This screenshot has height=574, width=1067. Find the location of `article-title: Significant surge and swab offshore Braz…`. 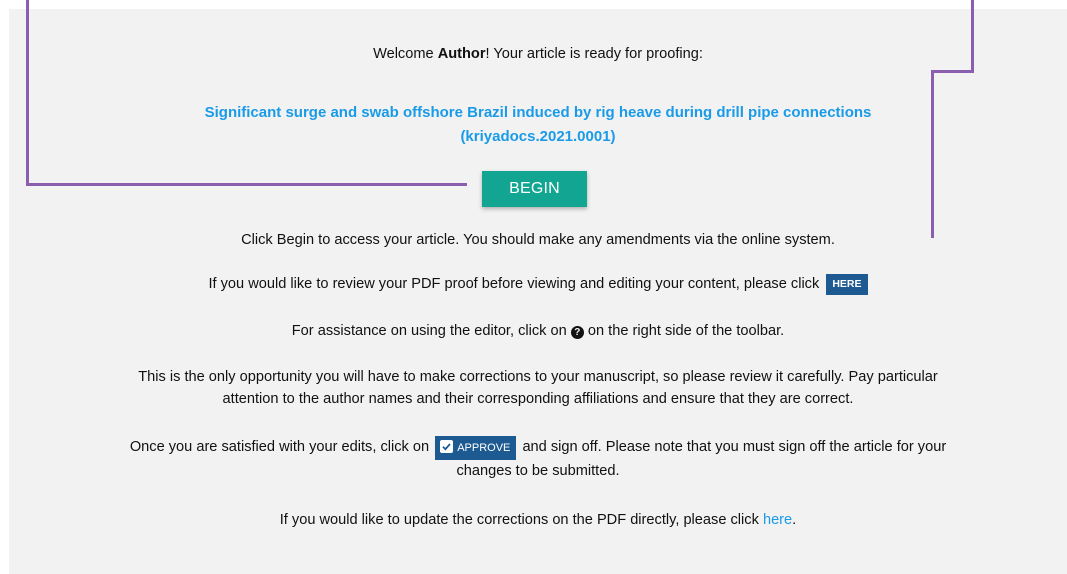

article-title: Significant surge and swab offshore Braz… is located at coordinates (538, 113).